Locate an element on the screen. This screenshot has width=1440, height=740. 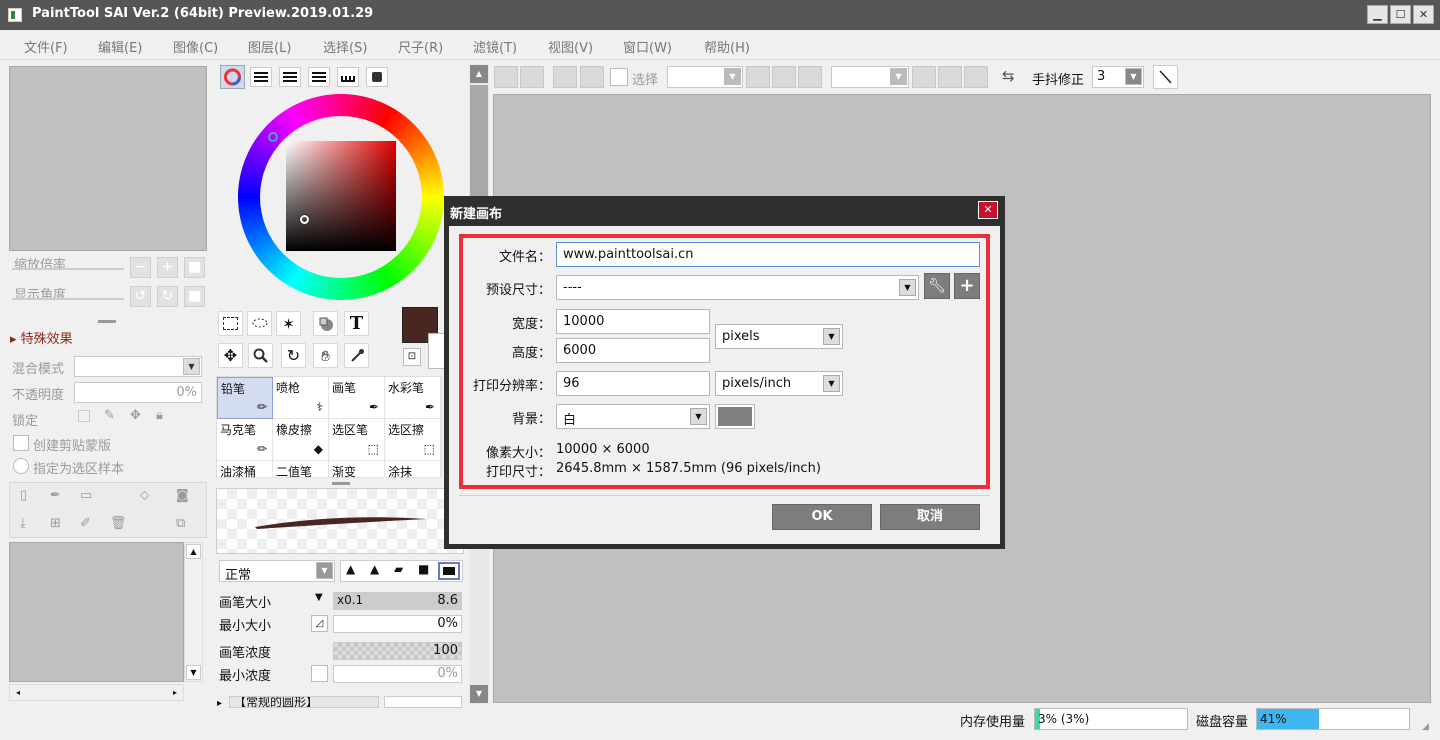
min-size-slider: 0% is located at coordinates (397, 624).